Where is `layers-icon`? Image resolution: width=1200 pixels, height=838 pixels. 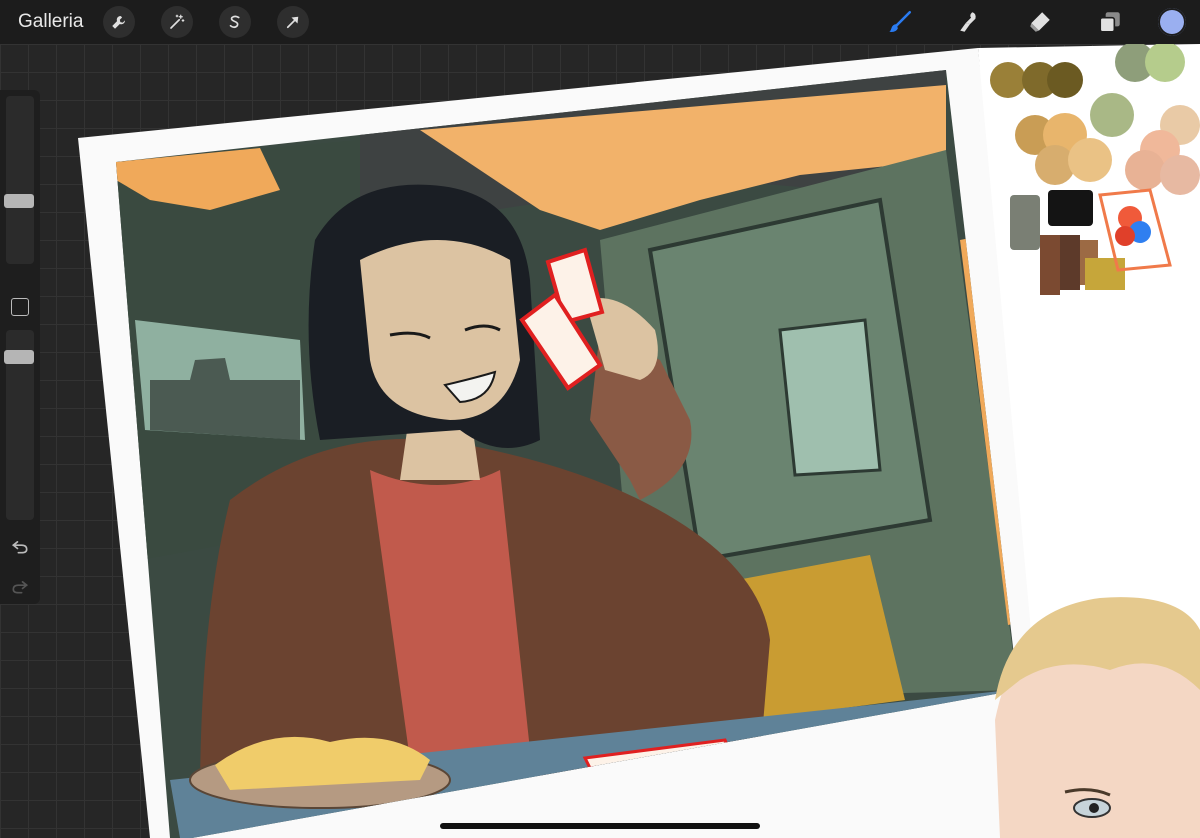
layers-icon is located at coordinates (1109, 22).